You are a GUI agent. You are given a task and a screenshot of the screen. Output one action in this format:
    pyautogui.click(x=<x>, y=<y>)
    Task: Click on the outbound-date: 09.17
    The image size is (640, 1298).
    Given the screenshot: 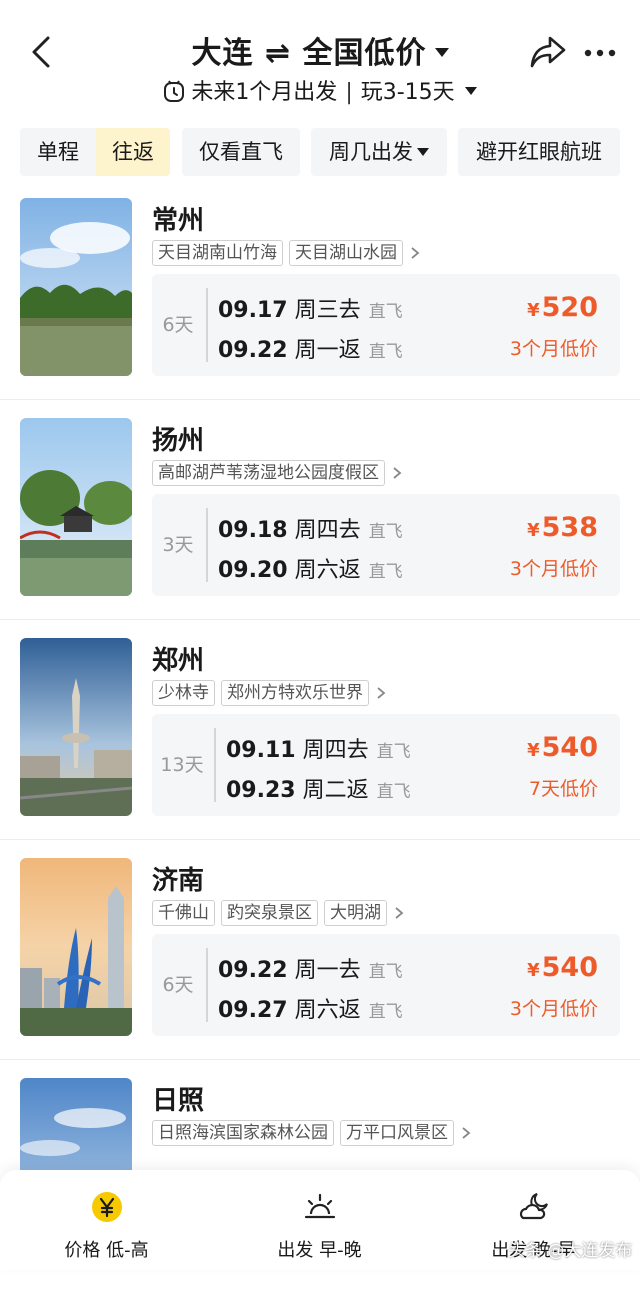 What is the action you would take?
    pyautogui.click(x=253, y=310)
    